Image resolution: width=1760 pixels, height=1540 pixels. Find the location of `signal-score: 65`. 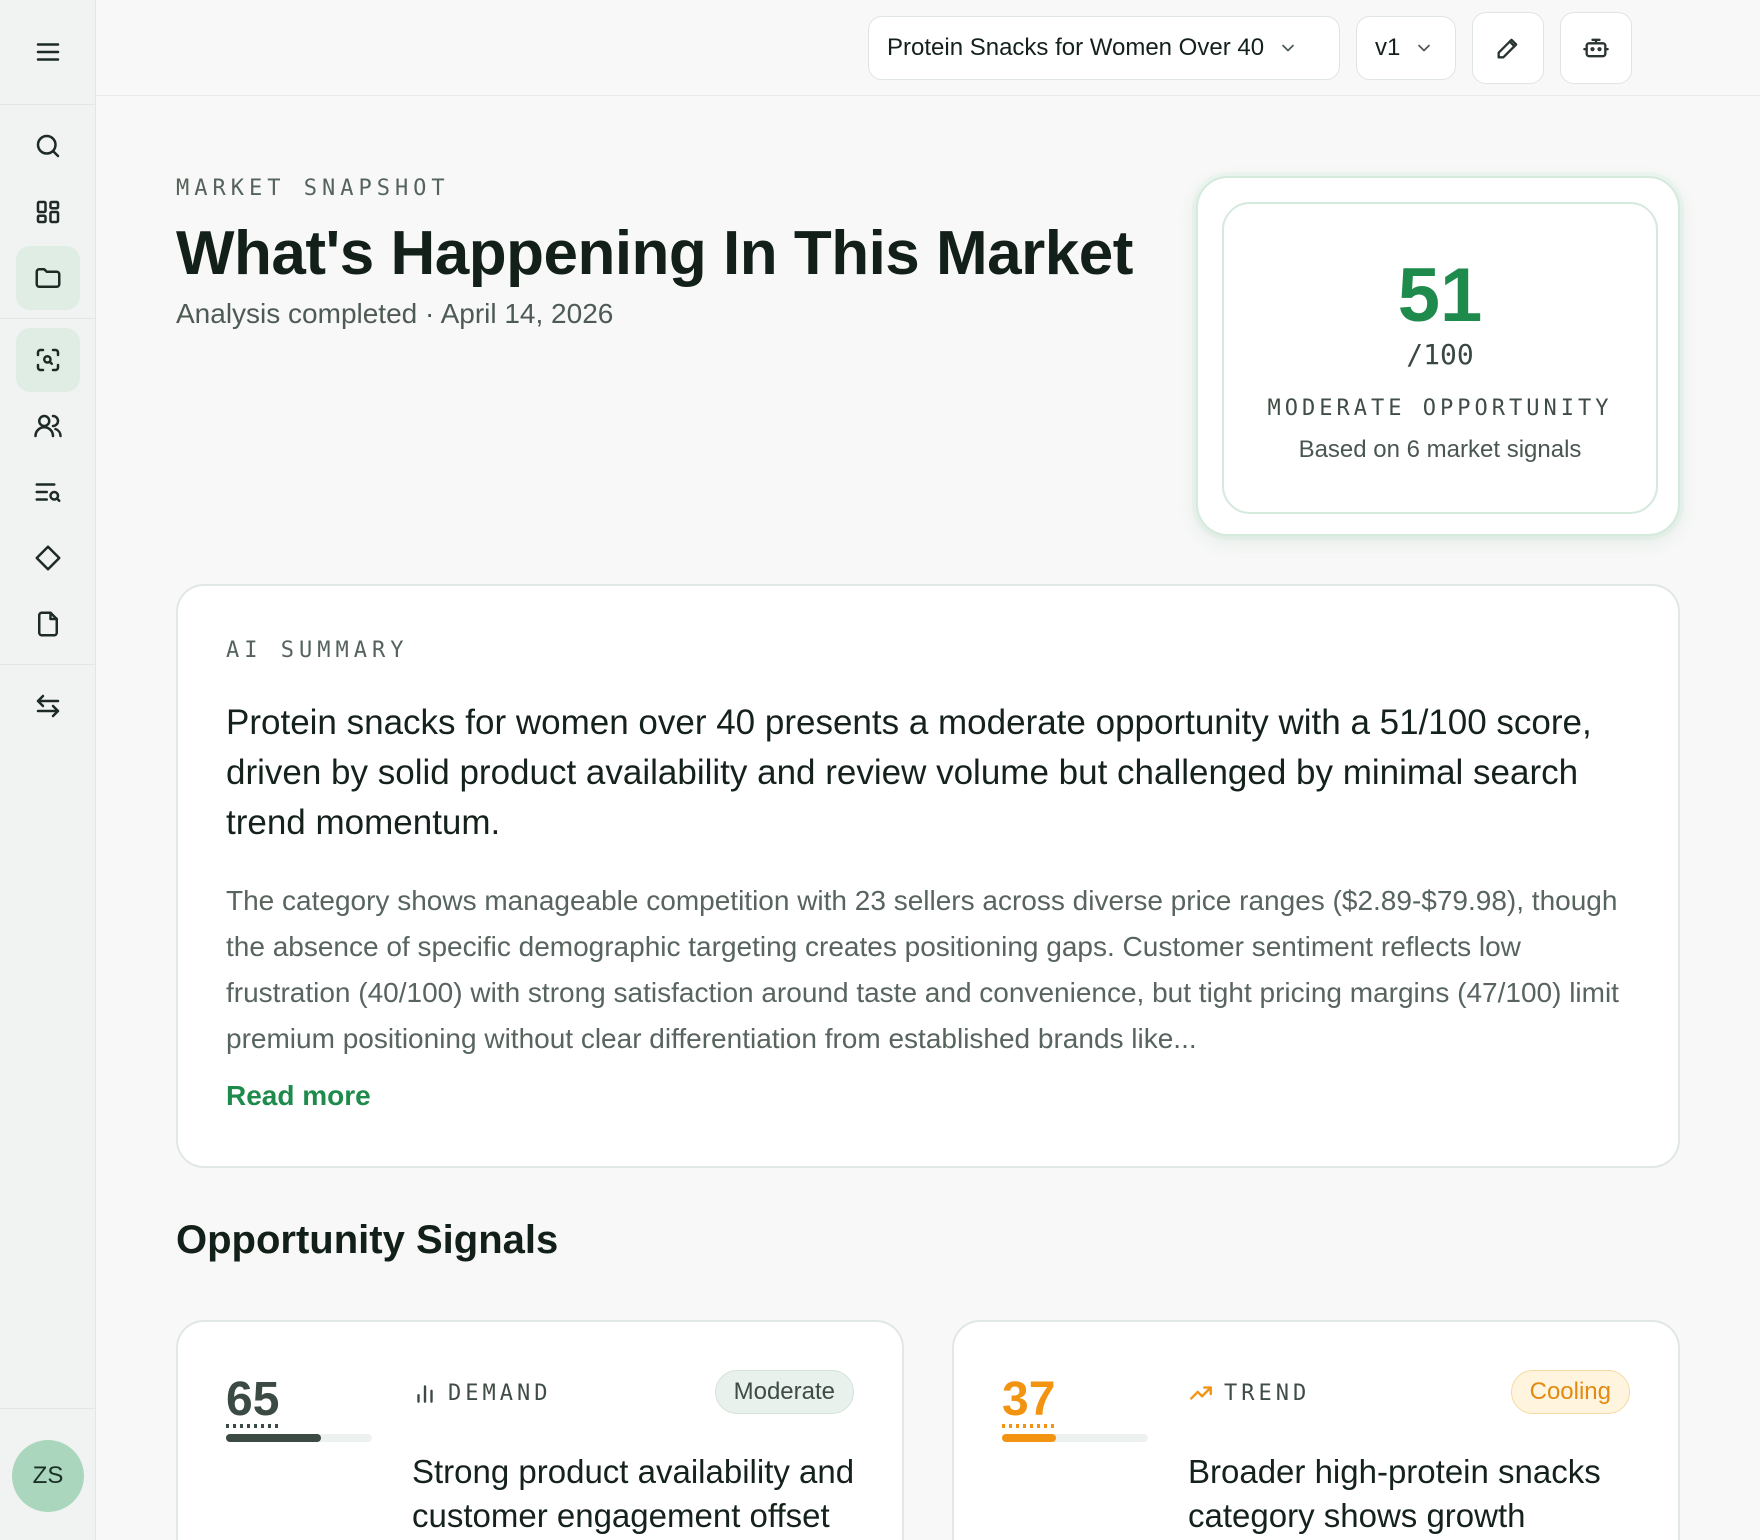

signal-score: 65 is located at coordinates (253, 1399).